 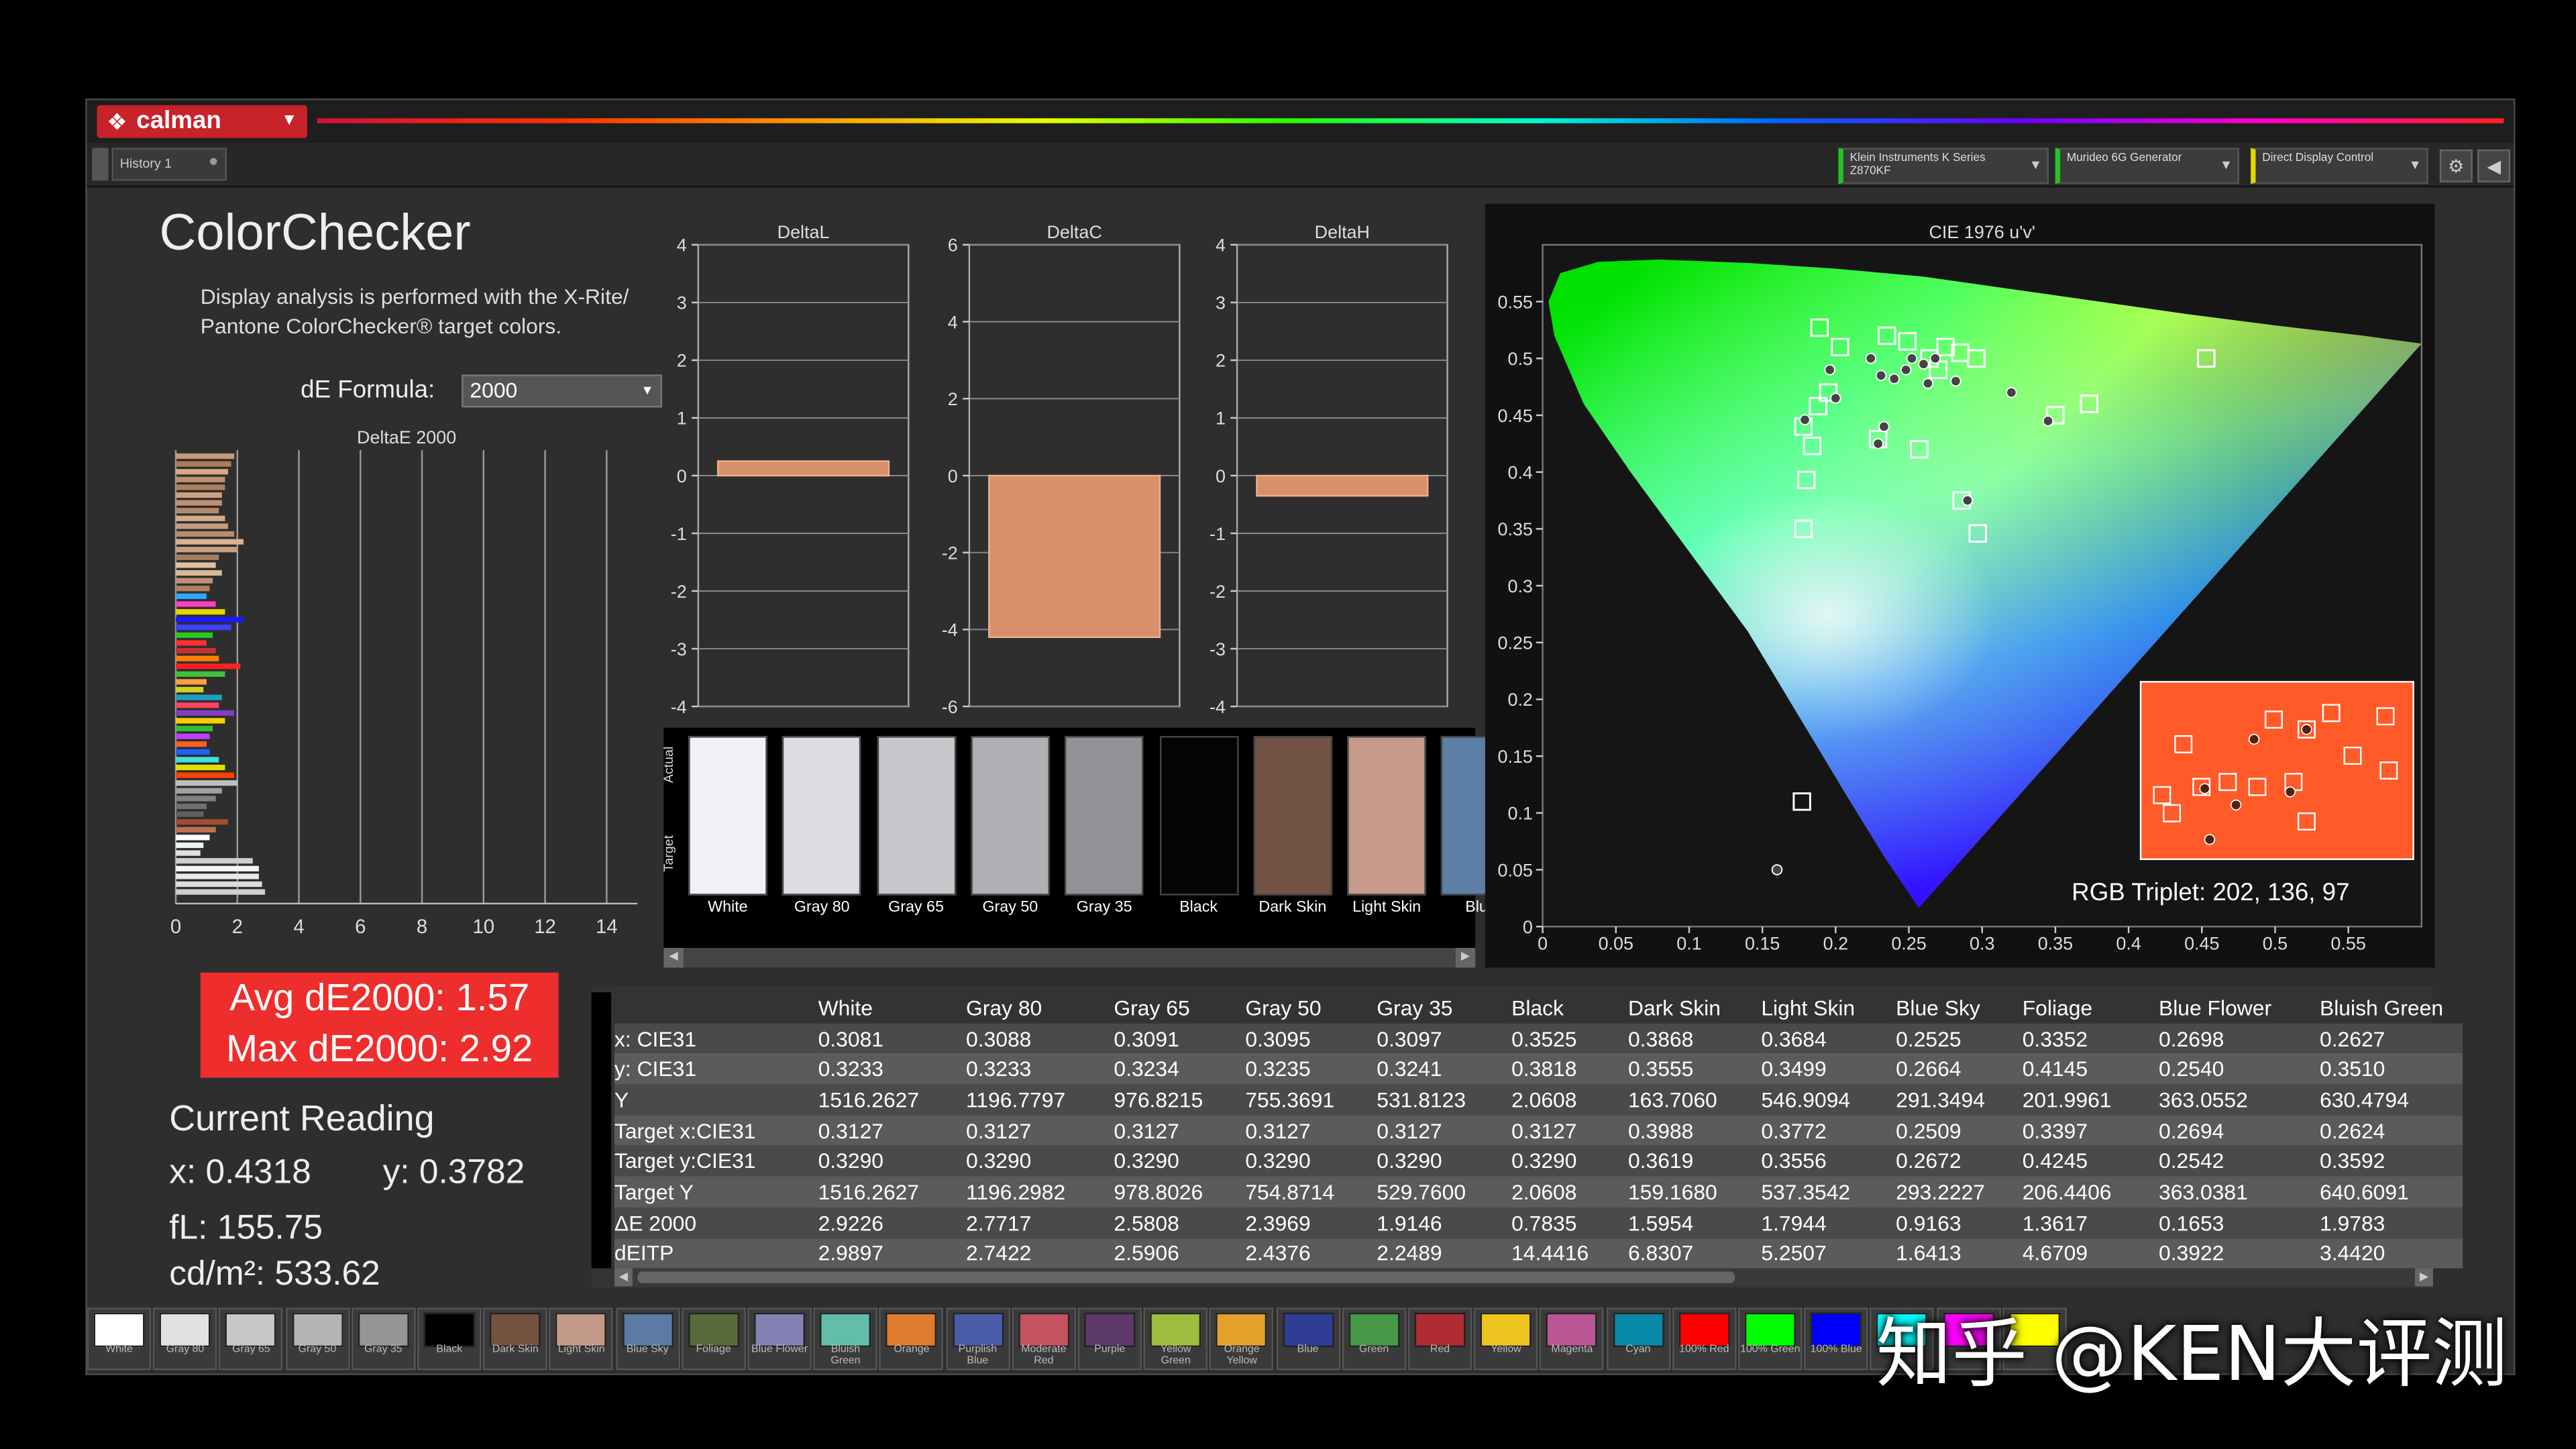 I want to click on patch-button: Foliage, so click(x=713, y=1339).